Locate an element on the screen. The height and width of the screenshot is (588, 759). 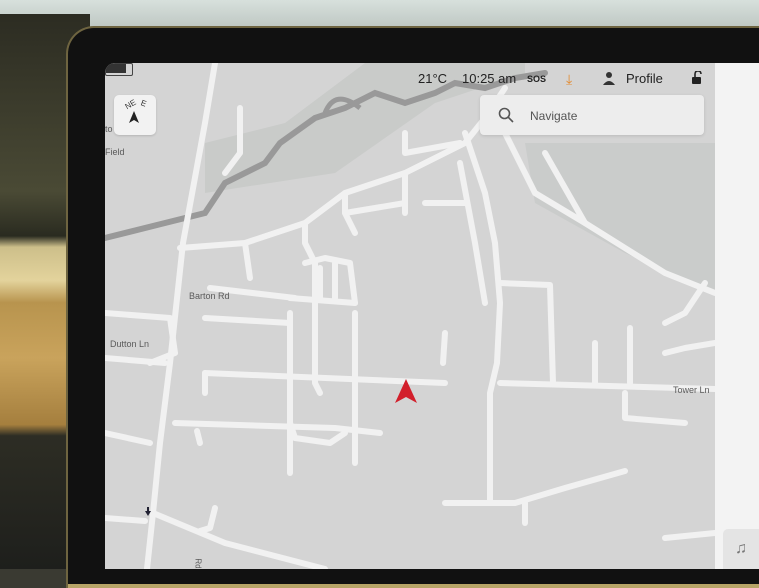
profile-button: Profile is located at coordinates (644, 79).